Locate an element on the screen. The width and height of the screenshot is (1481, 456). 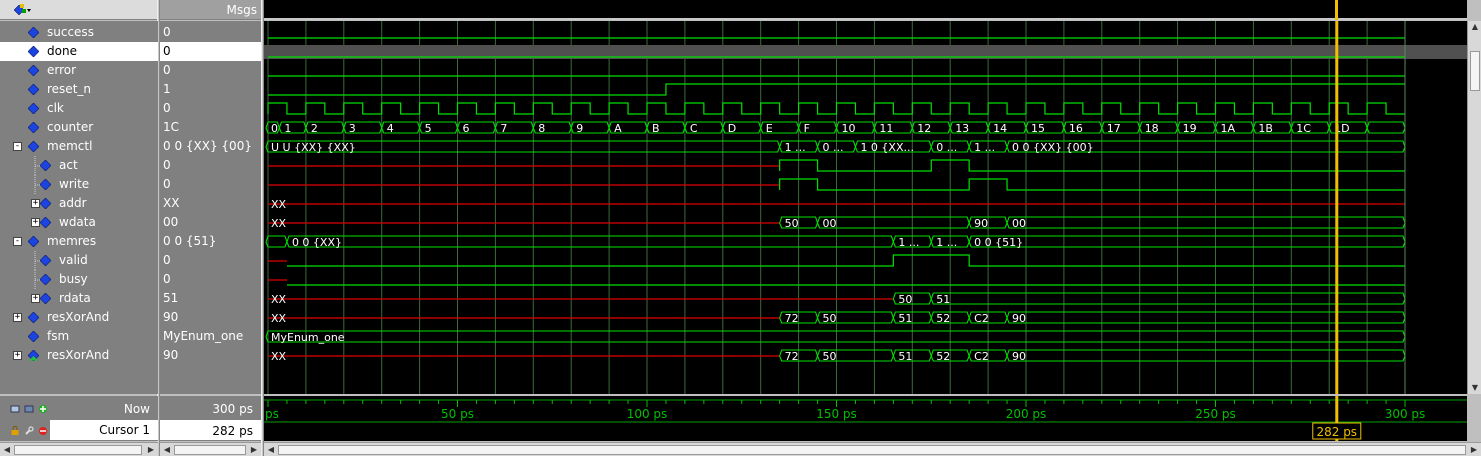
ruler-label: 300 ps is located at coordinates (1405, 414).